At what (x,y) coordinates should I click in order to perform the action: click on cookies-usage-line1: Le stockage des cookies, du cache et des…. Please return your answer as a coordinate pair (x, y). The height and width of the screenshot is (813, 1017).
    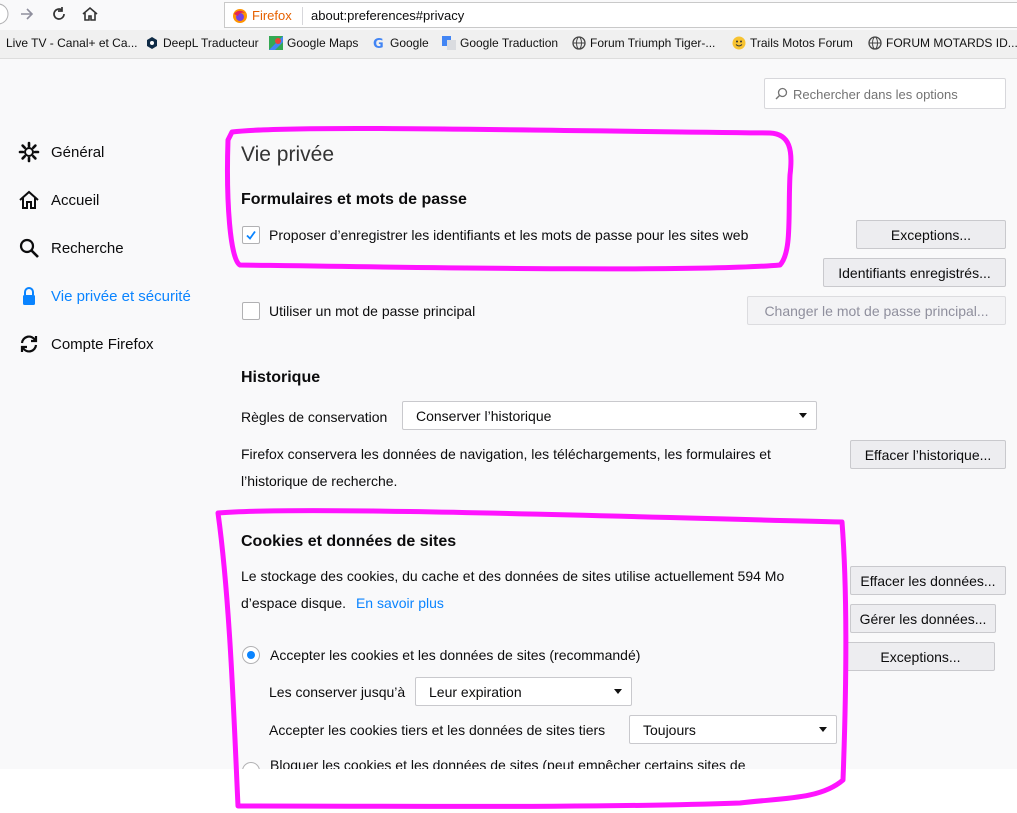
    Looking at the image, I should click on (513, 576).